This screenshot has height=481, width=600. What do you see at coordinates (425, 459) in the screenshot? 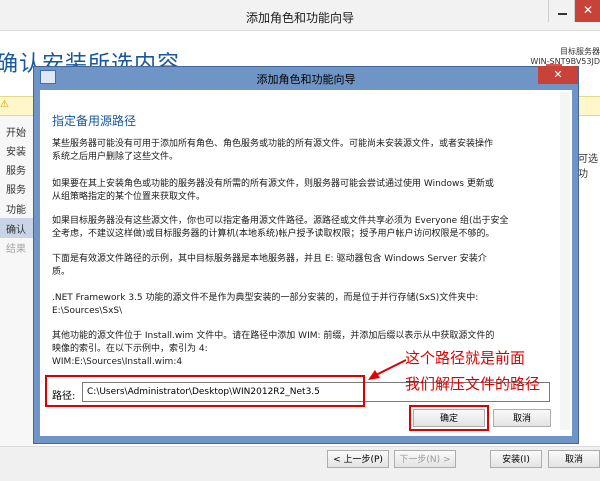
I see `next-button: 下一步(N) >` at bounding box center [425, 459].